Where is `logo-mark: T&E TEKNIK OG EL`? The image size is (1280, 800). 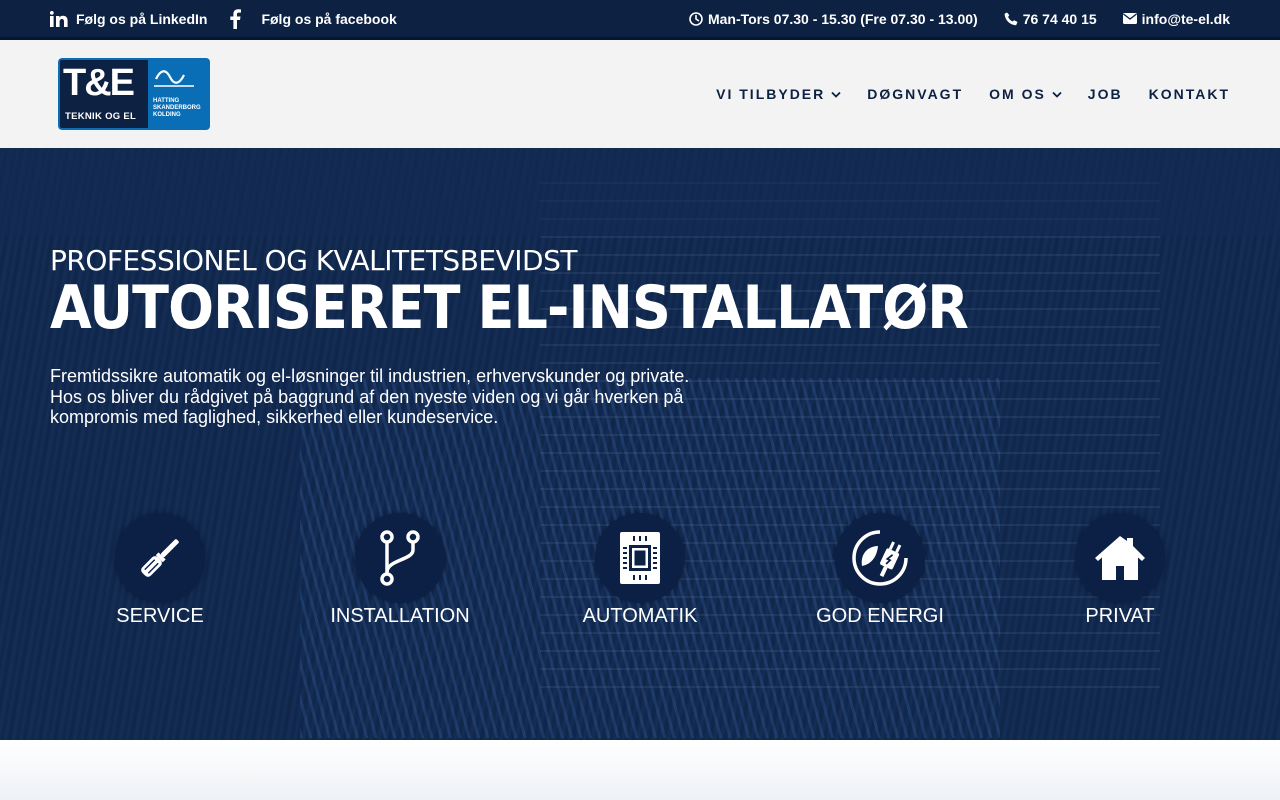
logo-mark: T&E TEKNIK OG EL is located at coordinates (103, 94).